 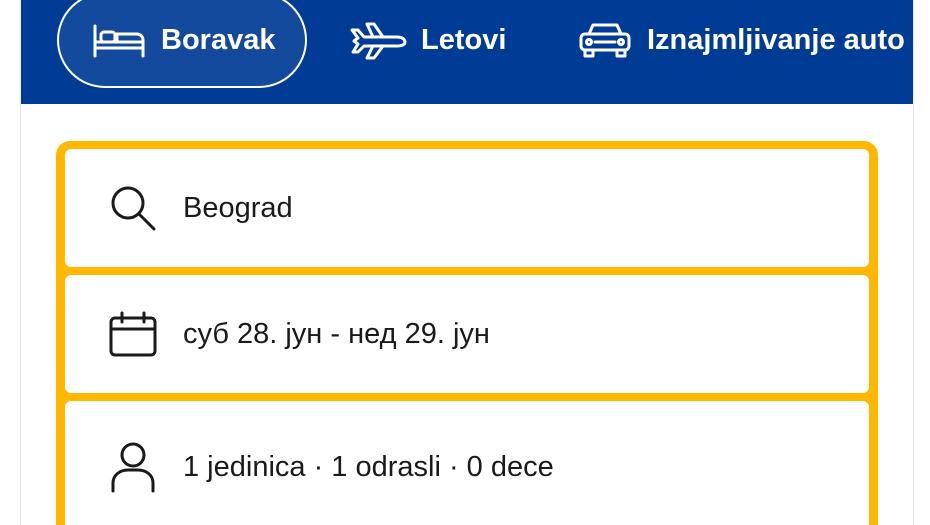 I want to click on calendar-icon, so click(x=133, y=334).